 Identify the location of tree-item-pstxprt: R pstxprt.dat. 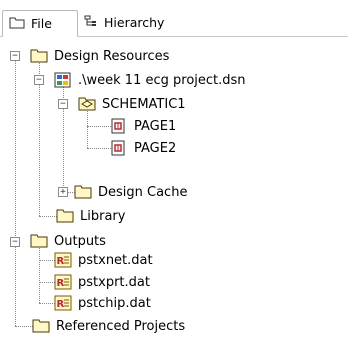
(102, 282).